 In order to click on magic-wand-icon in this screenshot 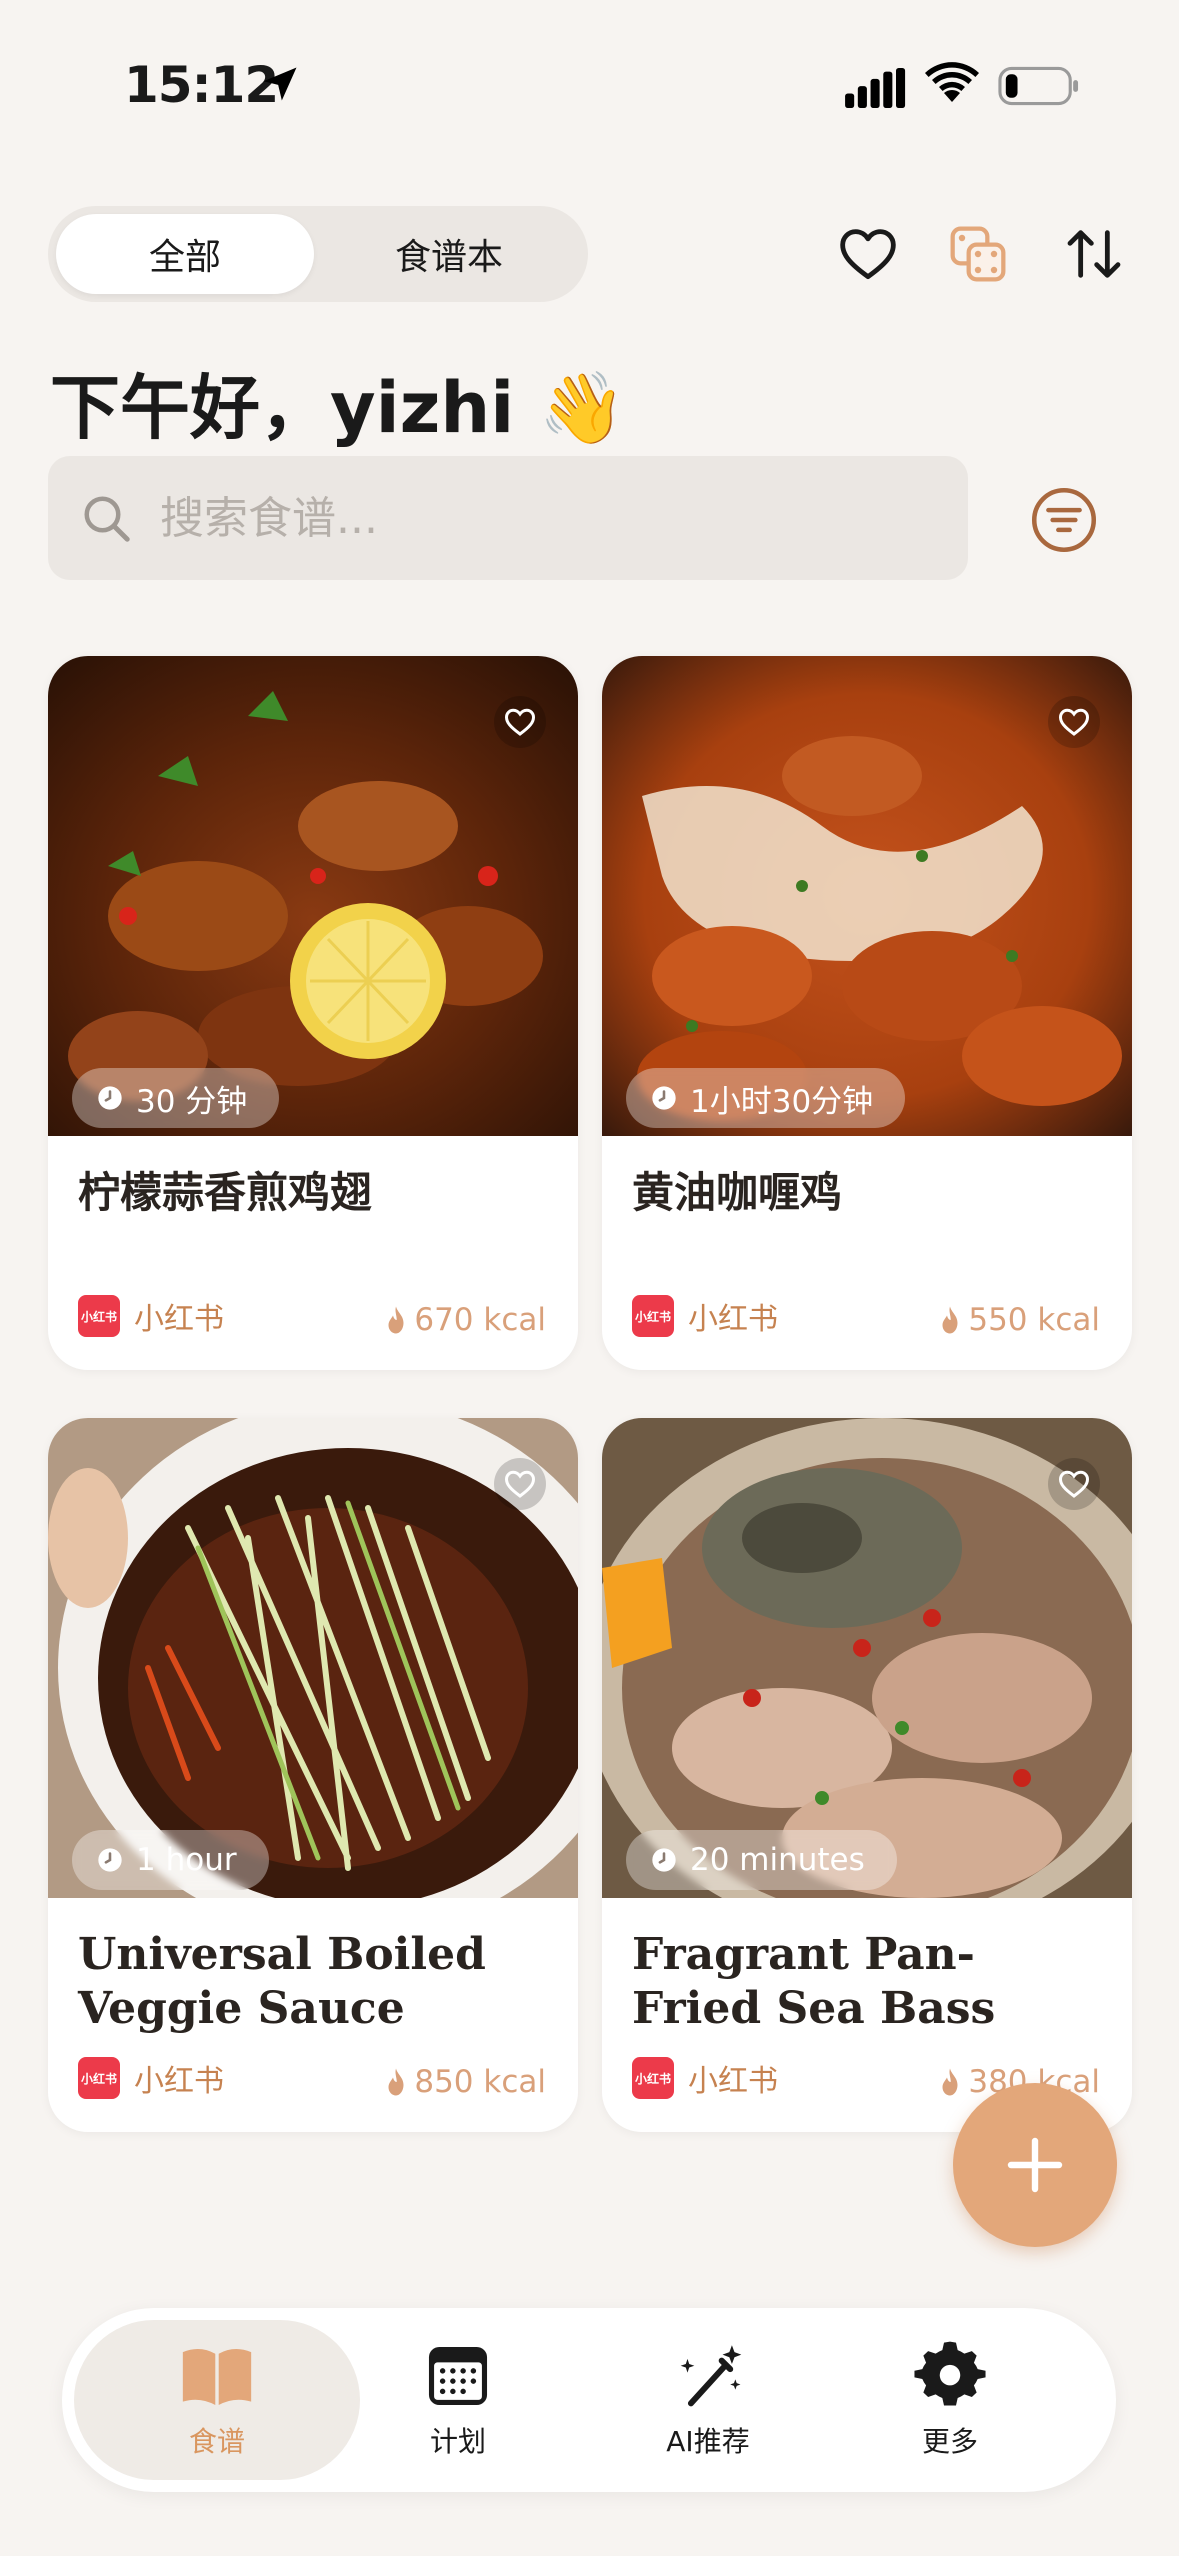, I will do `click(711, 2376)`.